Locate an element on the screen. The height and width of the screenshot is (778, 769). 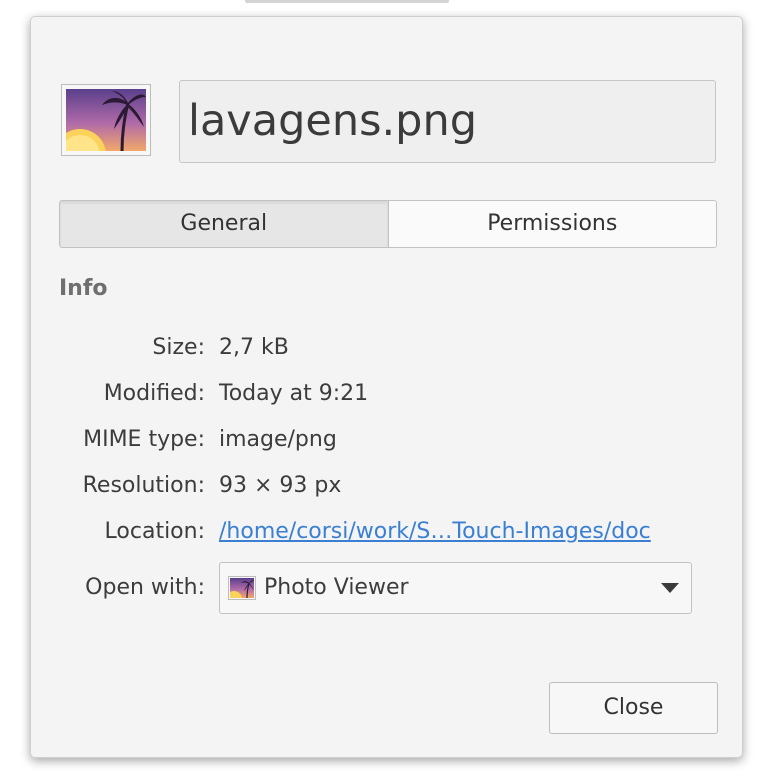
modified-label: Modified: is located at coordinates (154, 393).